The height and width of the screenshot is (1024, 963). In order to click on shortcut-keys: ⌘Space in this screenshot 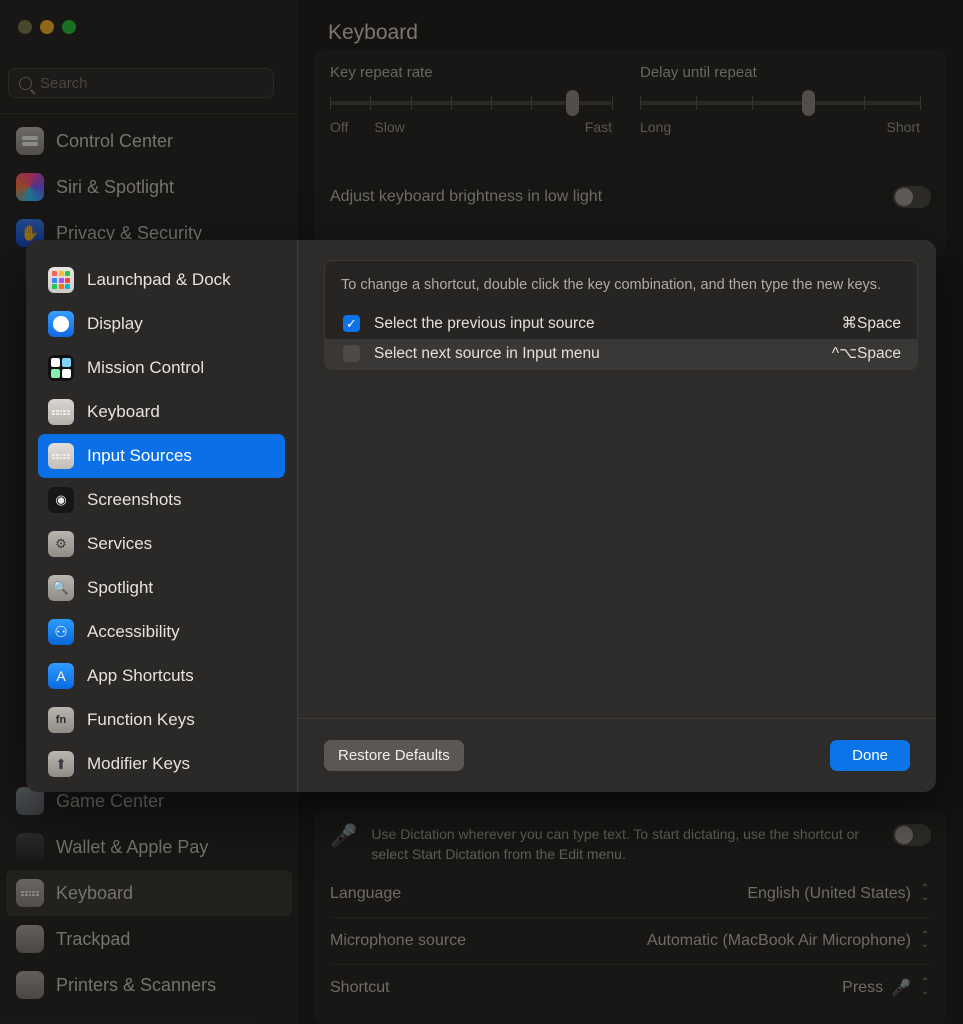, I will do `click(871, 323)`.